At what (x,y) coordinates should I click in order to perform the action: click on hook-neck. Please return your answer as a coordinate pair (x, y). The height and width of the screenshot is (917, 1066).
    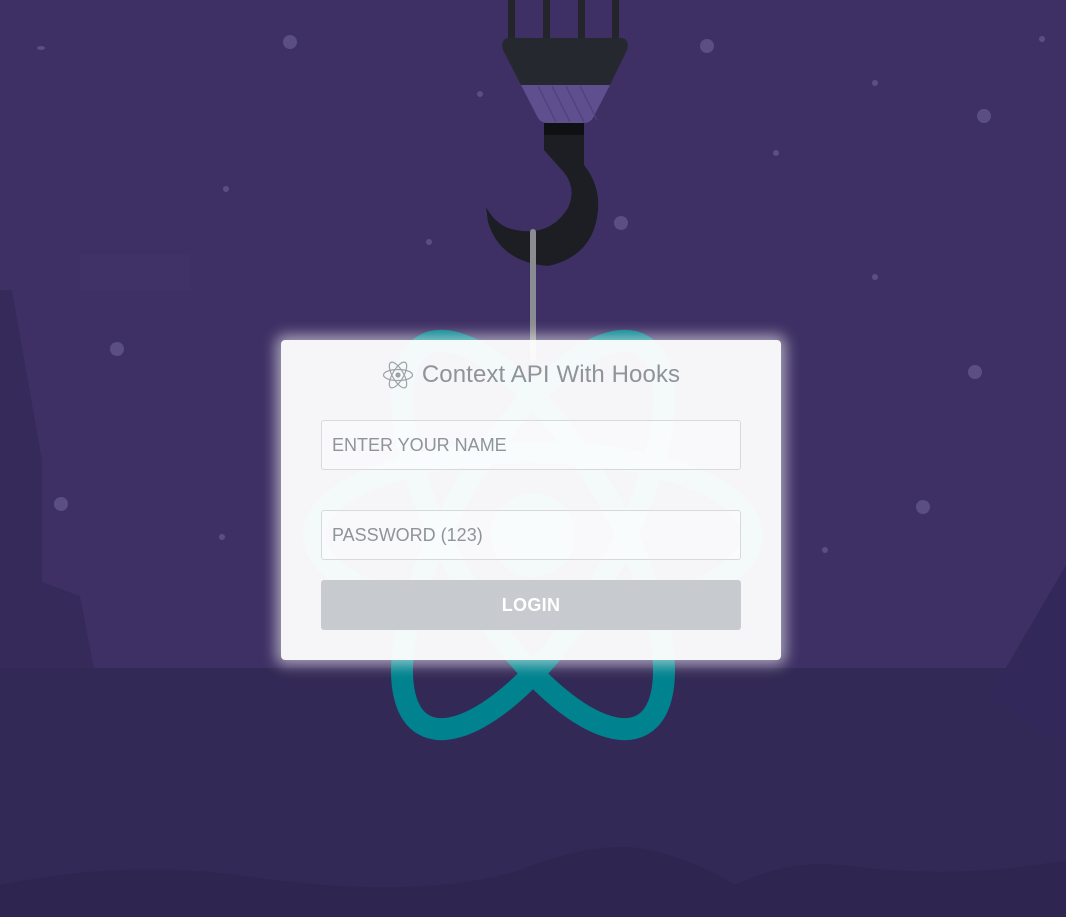
    Looking at the image, I should click on (564, 129).